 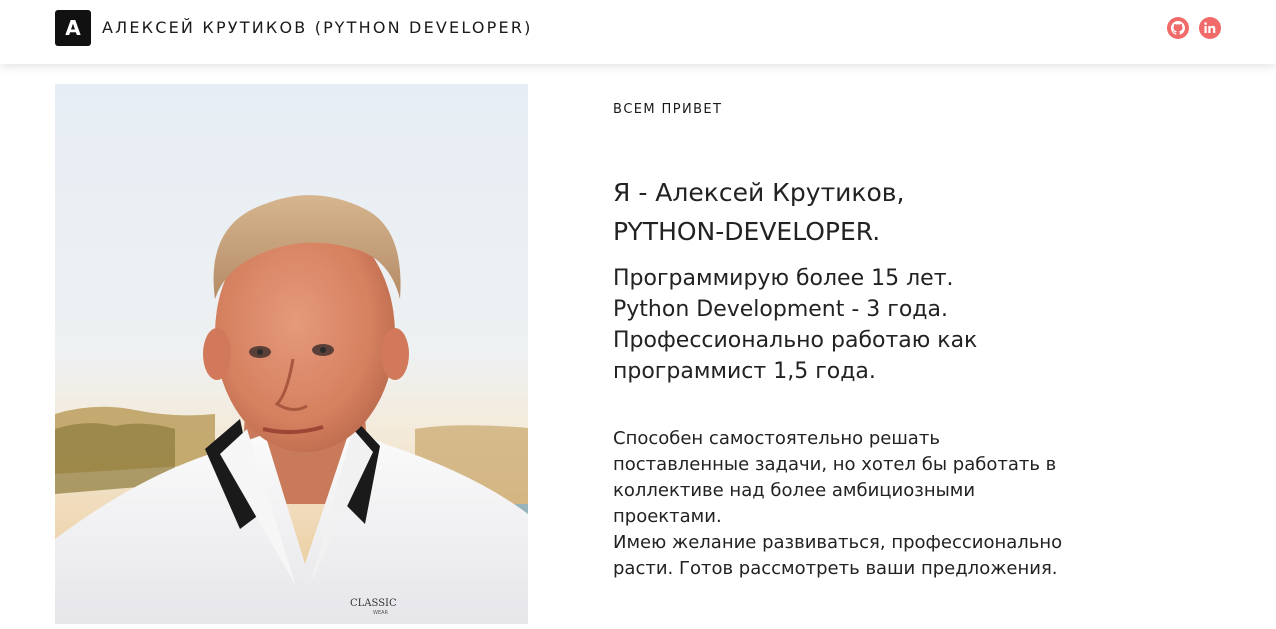 What do you see at coordinates (795, 340) in the screenshot?
I see `experience-line: Профессионально работаю как` at bounding box center [795, 340].